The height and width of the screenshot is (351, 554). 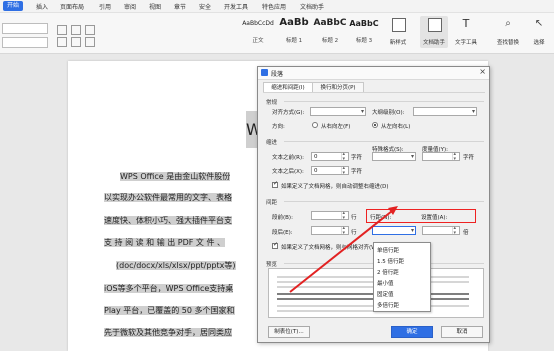 What do you see at coordinates (343, 249) in the screenshot?
I see `annotation-arrow` at bounding box center [343, 249].